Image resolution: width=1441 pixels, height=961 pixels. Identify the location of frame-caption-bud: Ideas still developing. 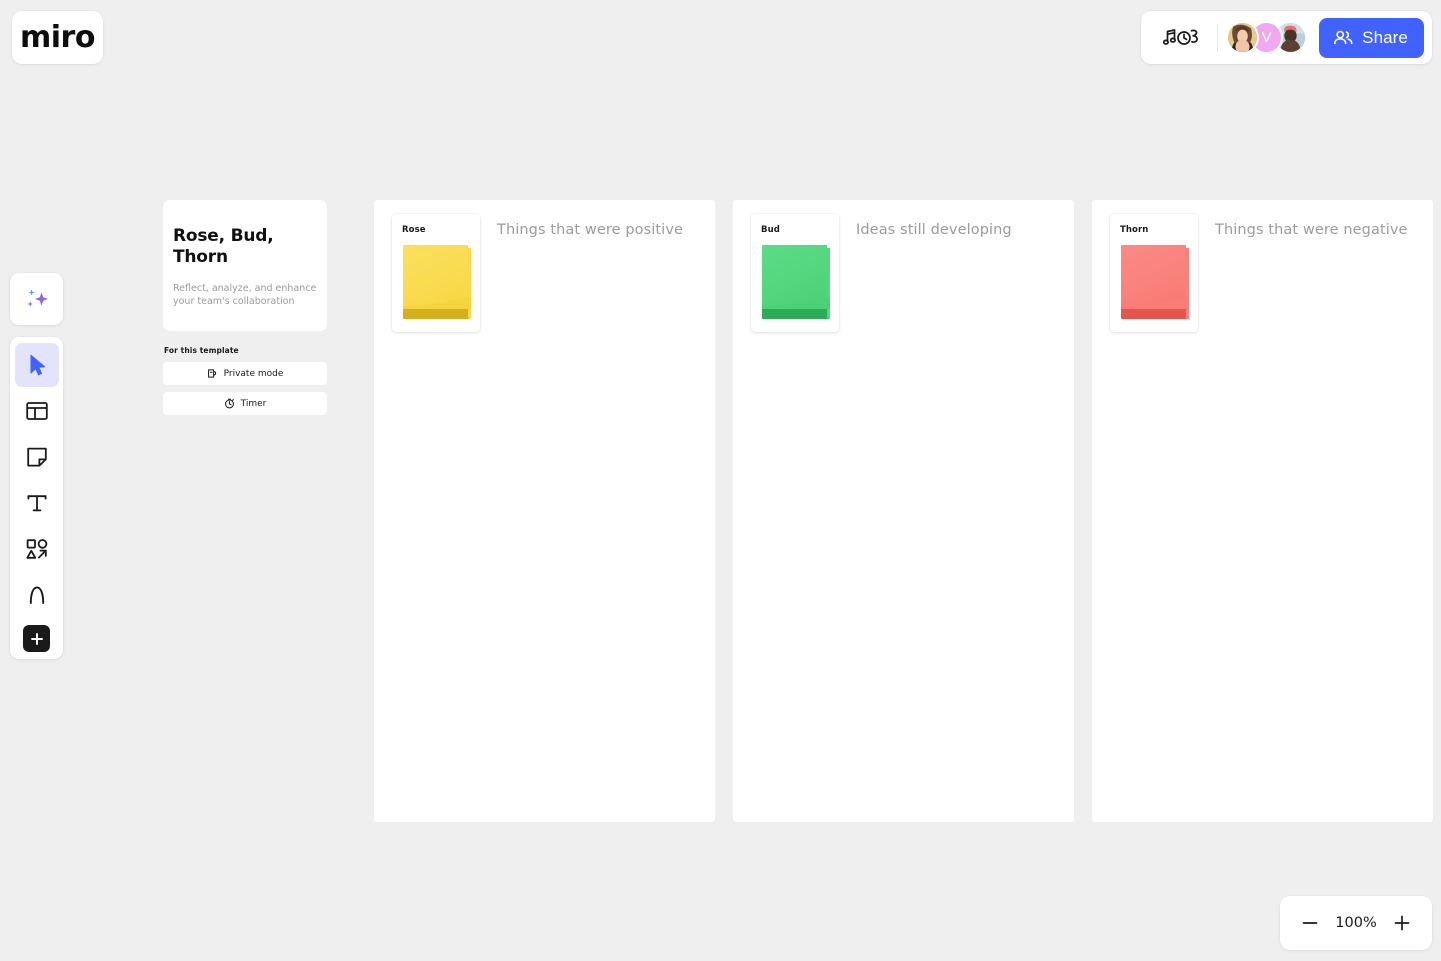
(934, 230).